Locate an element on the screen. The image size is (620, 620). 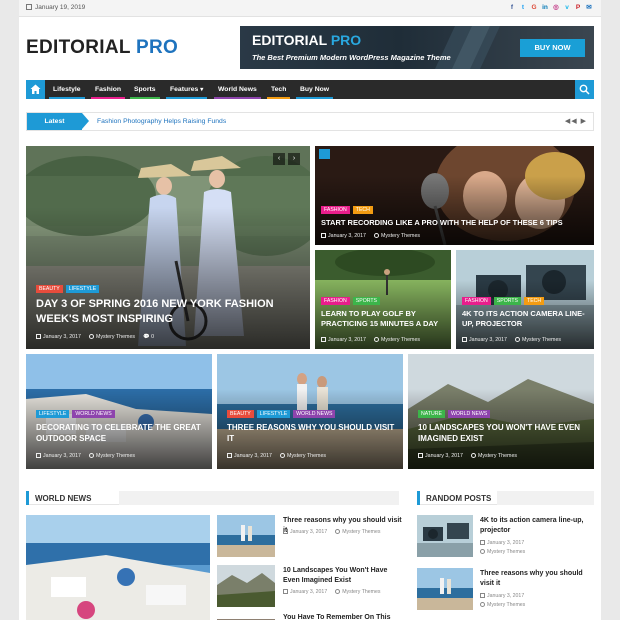
nav-item-fashion: Fashion is located at coordinates (108, 89).